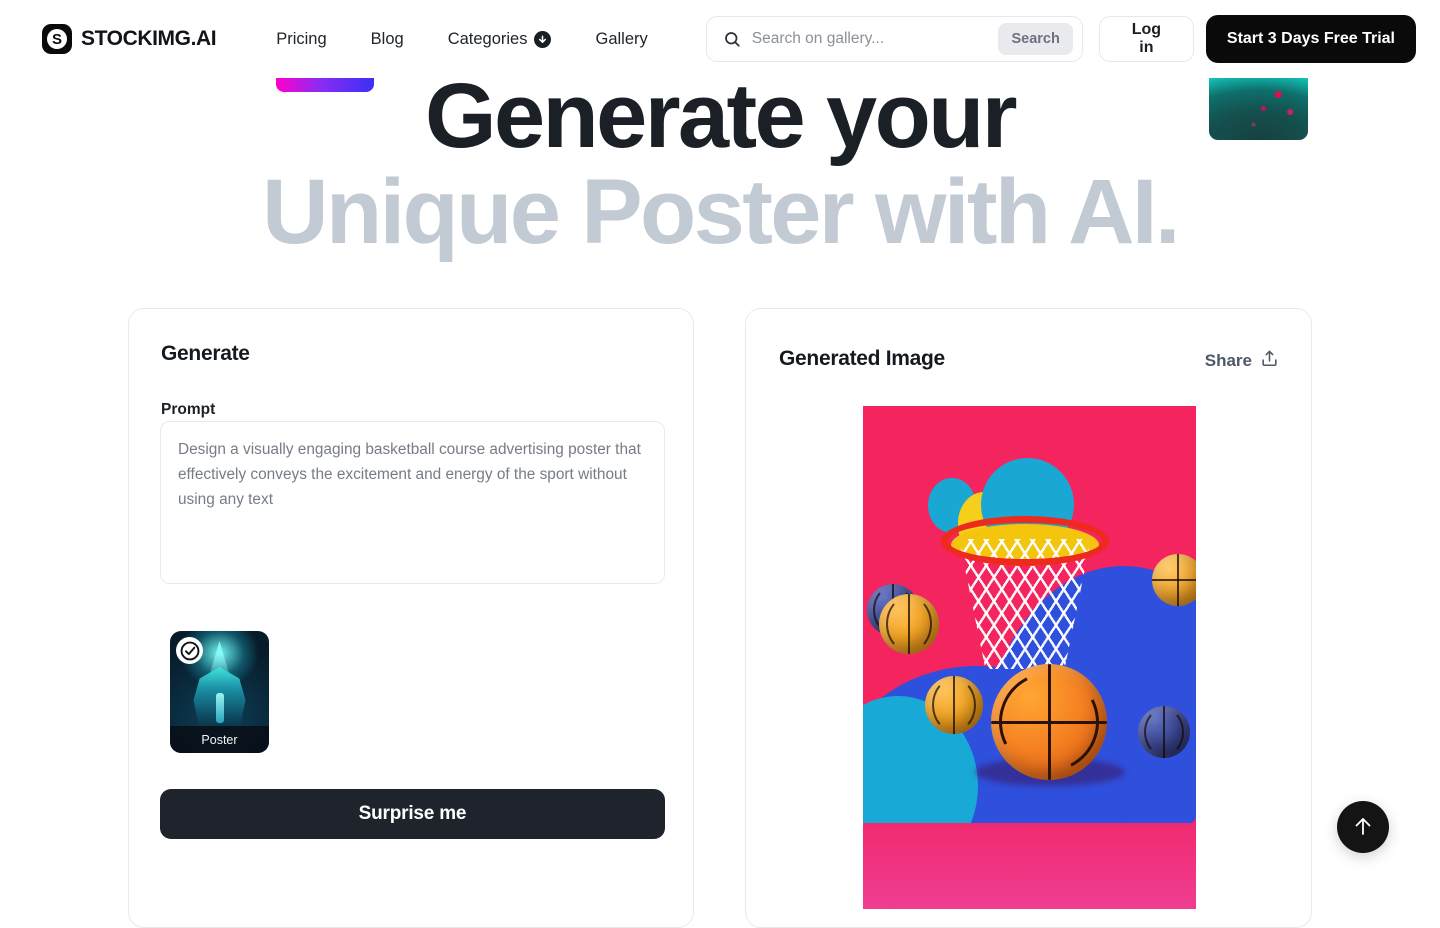  I want to click on generate-panel-title: Generate, so click(205, 354).